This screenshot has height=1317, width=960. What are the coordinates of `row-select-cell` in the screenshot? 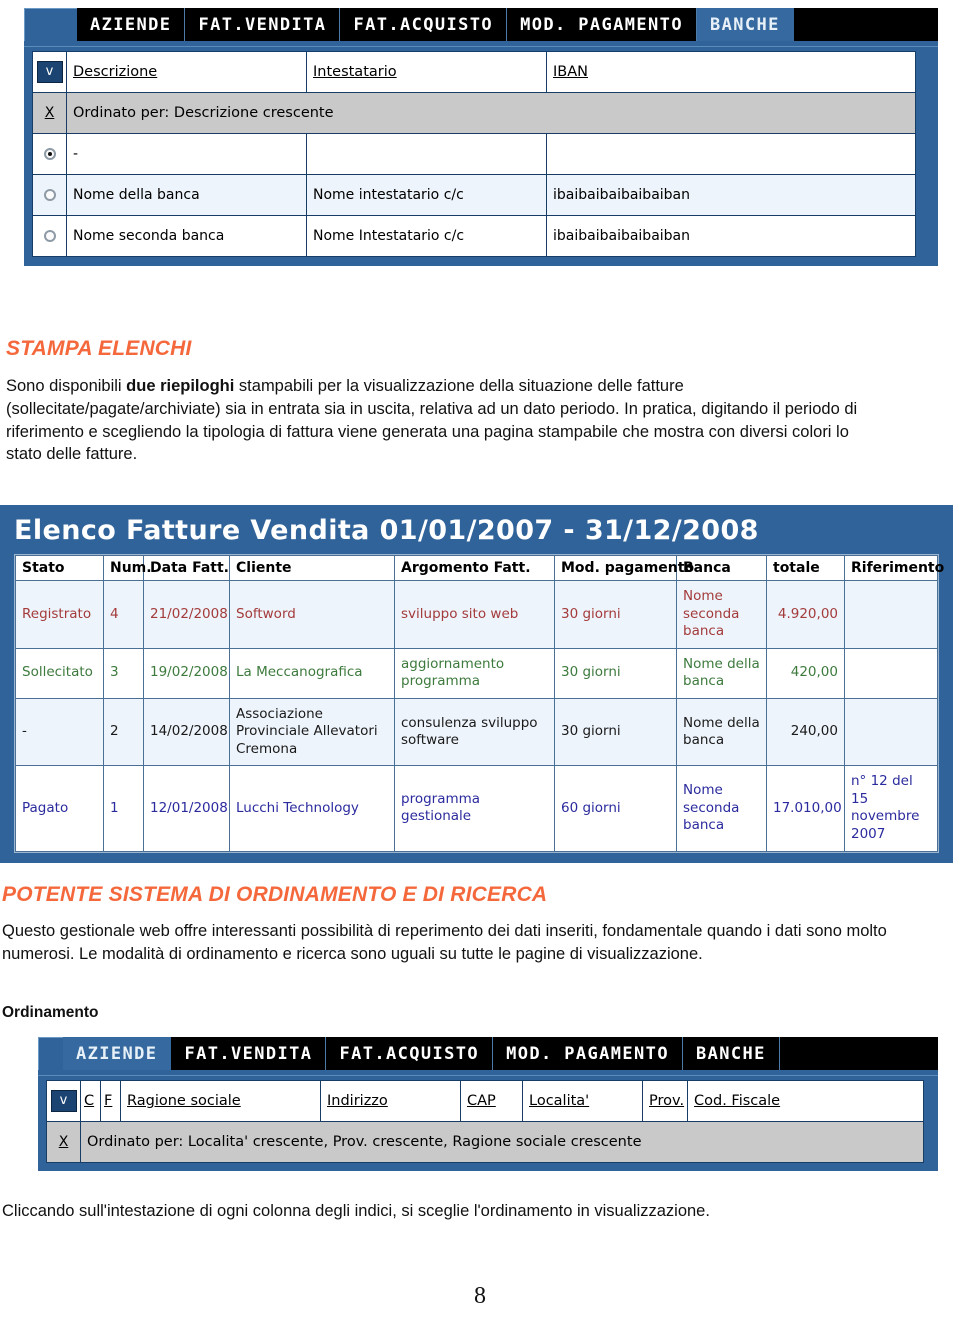 It's located at (49, 236).